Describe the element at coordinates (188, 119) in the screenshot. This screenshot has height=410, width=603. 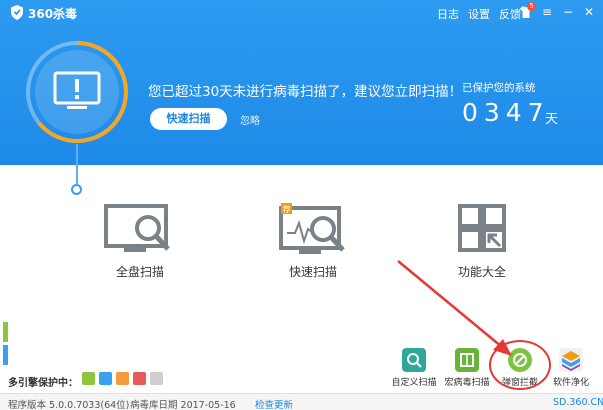
I see `quick-scan-button: 快速扫描` at that location.